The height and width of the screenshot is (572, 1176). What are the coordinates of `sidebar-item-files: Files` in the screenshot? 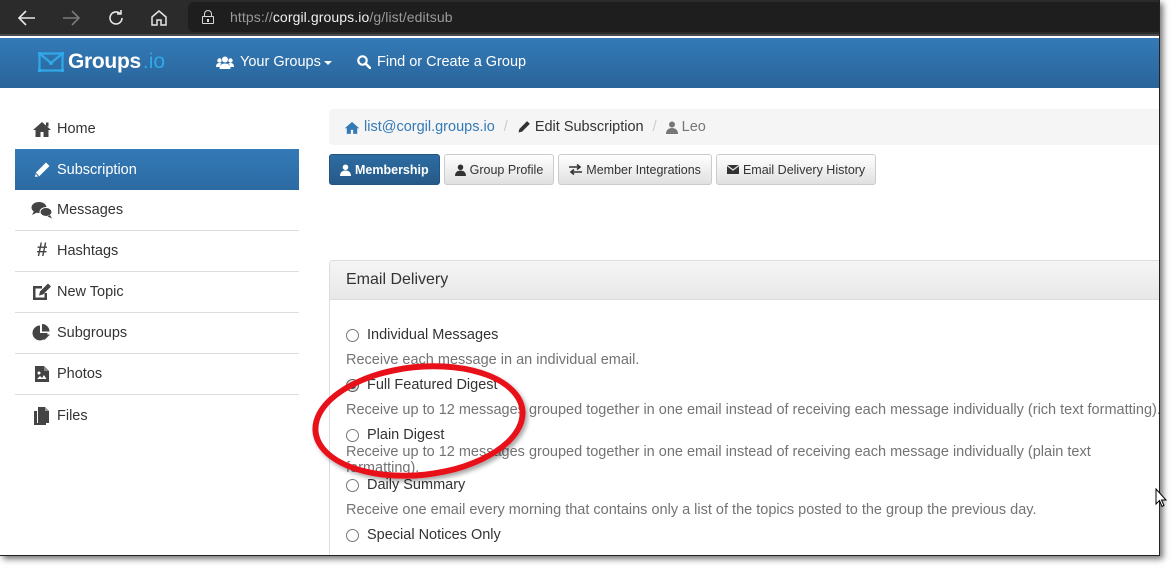 It's located at (157, 415).